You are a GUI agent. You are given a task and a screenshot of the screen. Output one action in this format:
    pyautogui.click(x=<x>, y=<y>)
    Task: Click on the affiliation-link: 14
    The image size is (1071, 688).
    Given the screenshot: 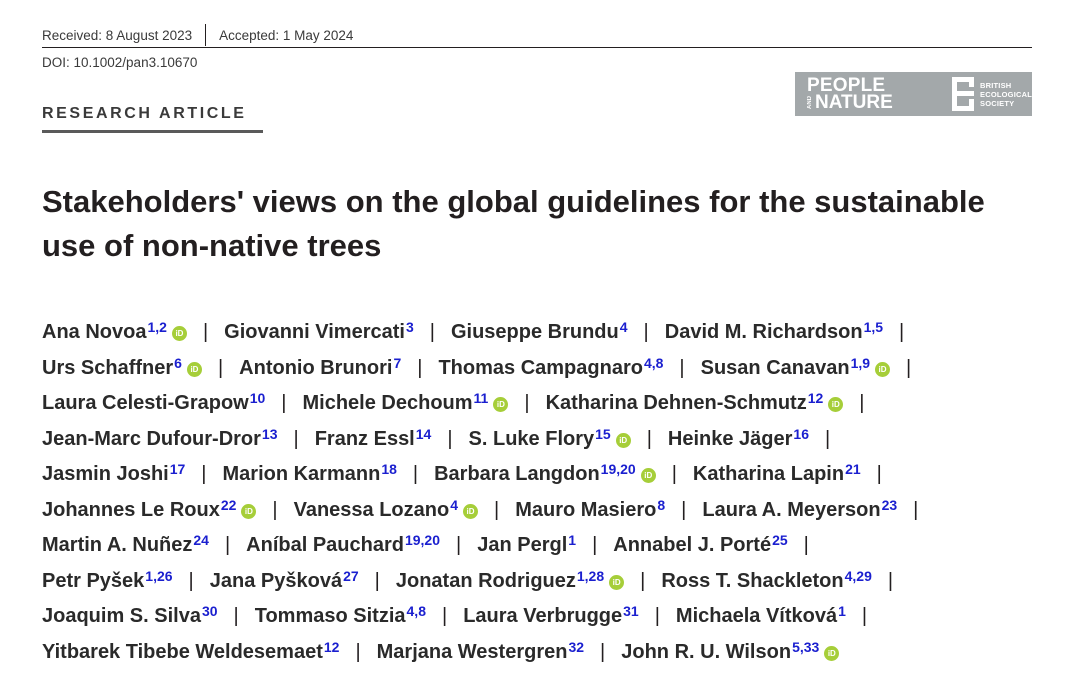 What is the action you would take?
    pyautogui.click(x=424, y=434)
    